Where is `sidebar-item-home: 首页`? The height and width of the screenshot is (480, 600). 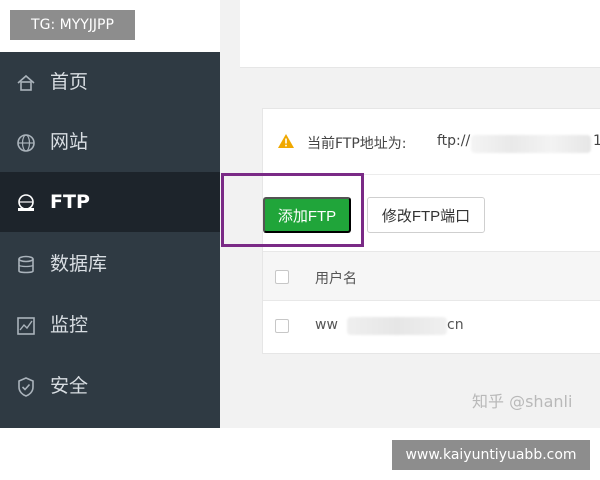
sidebar-item-home: 首页 is located at coordinates (110, 82).